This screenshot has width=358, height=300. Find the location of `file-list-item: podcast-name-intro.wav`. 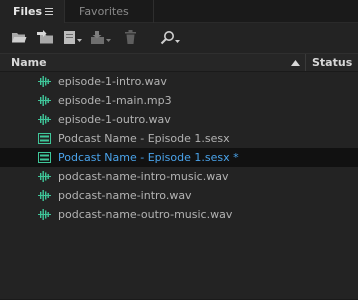

file-list-item: podcast-name-intro.wav is located at coordinates (179, 195).